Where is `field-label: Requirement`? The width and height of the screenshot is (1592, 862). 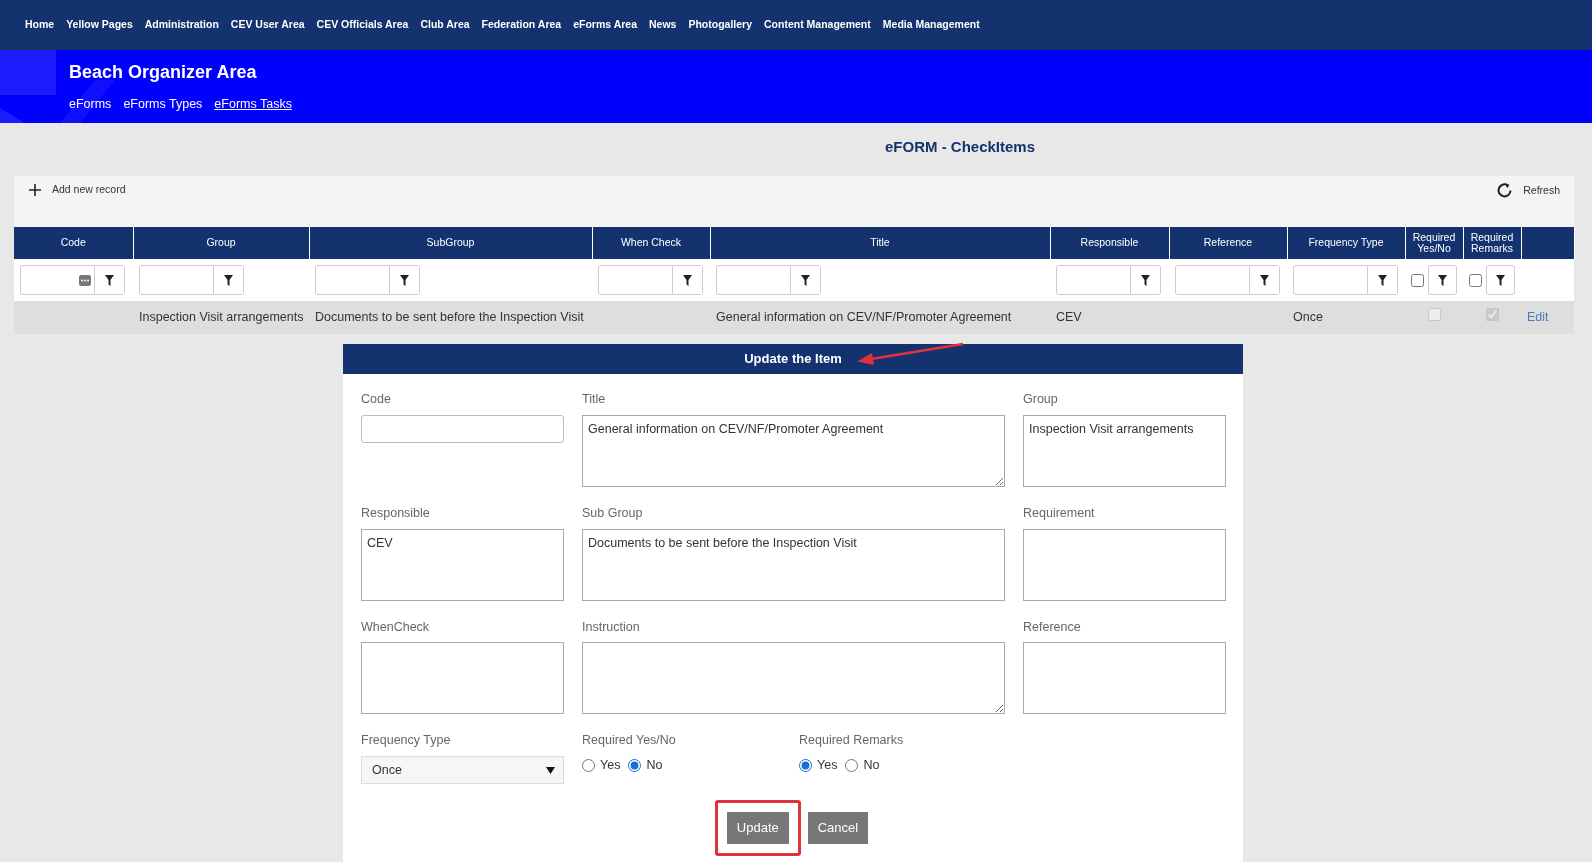 field-label: Requirement is located at coordinates (1059, 513).